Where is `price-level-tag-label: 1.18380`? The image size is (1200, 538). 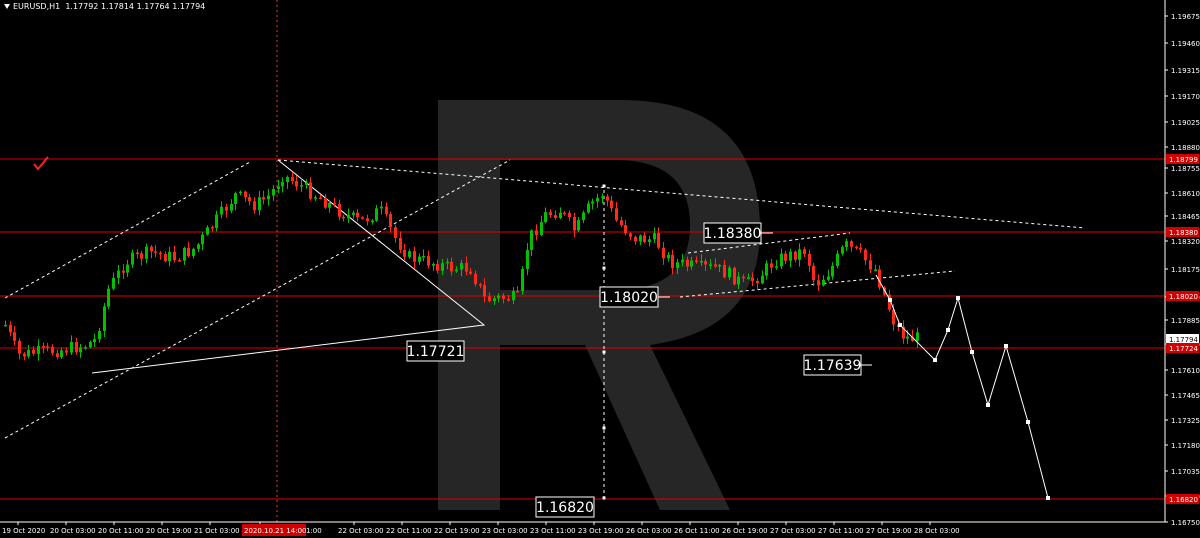
price-level-tag-label: 1.18380 is located at coordinates (1183, 233).